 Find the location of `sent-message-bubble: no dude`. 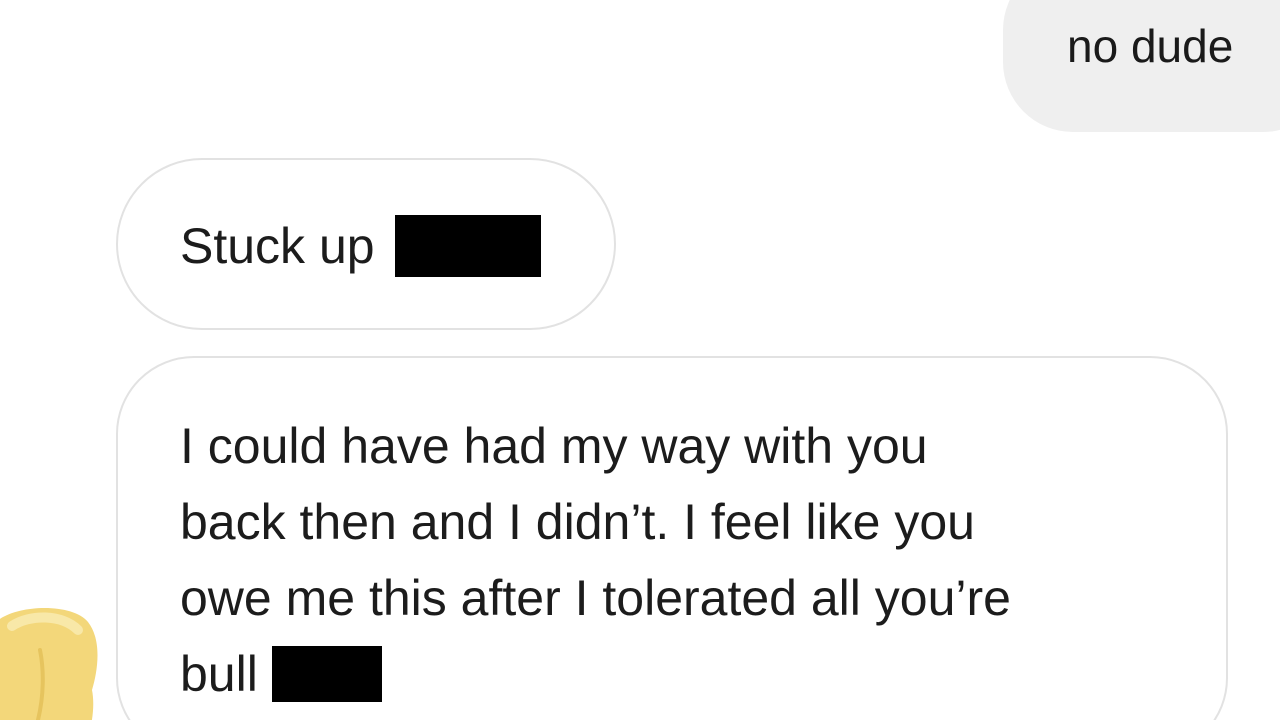

sent-message-bubble: no dude is located at coordinates (1141, 66).